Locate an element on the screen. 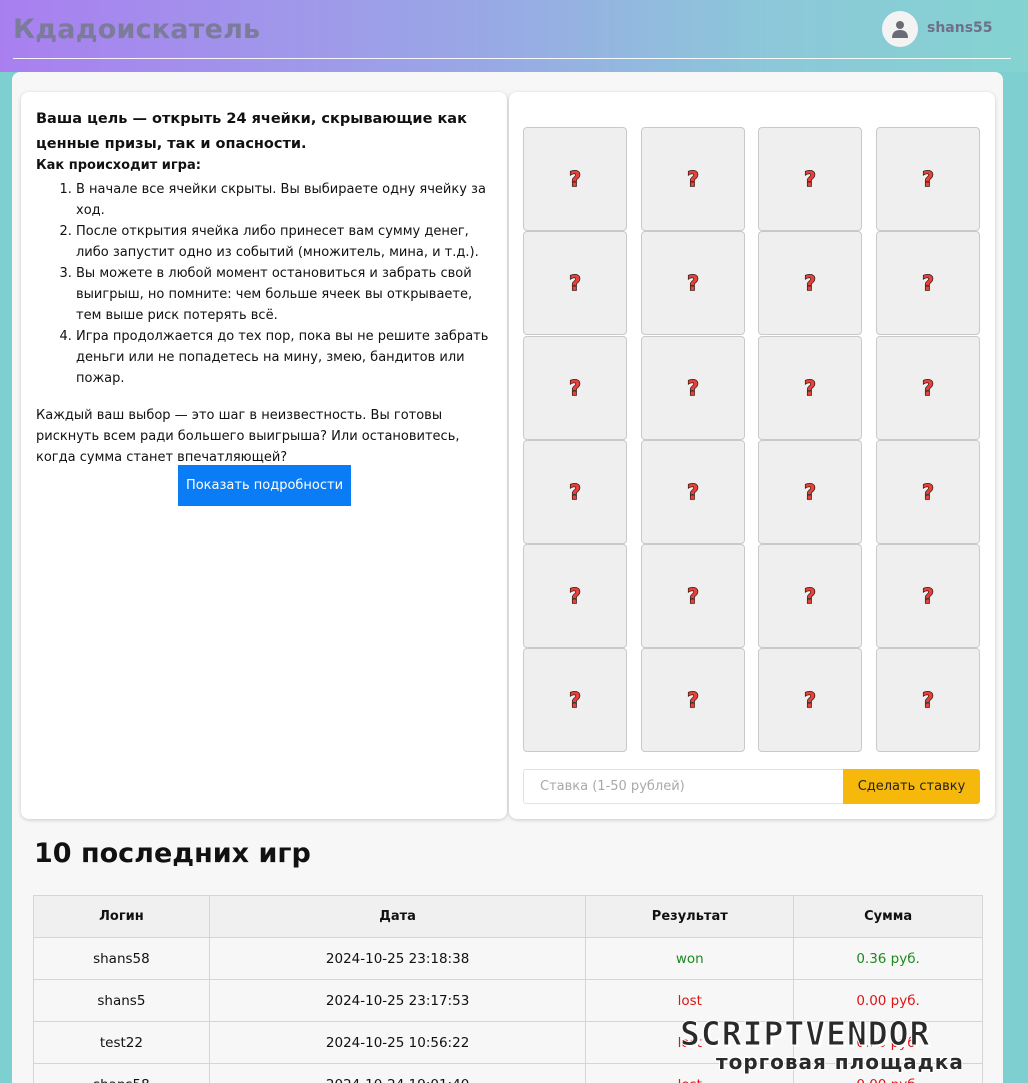 This screenshot has height=1083, width=1028. history-title: 10 последних игр is located at coordinates (172, 853).